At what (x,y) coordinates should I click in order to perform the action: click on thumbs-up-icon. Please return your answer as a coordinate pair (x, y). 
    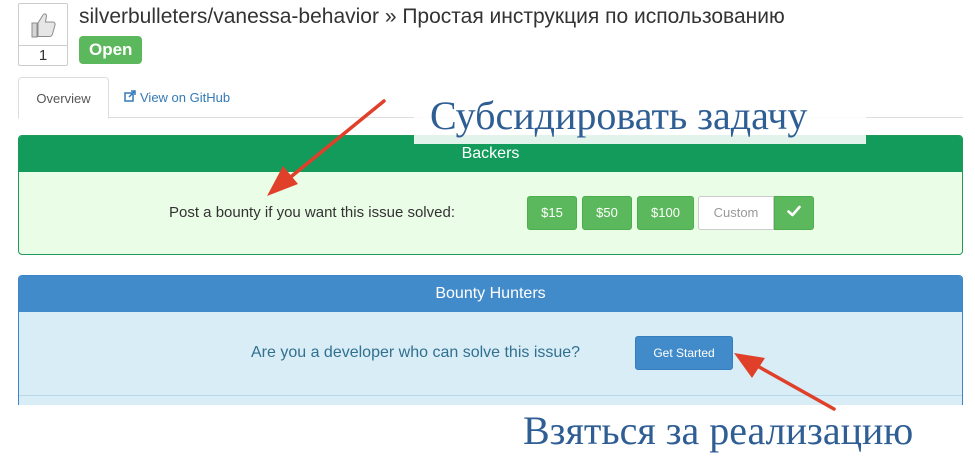
    Looking at the image, I should click on (43, 25).